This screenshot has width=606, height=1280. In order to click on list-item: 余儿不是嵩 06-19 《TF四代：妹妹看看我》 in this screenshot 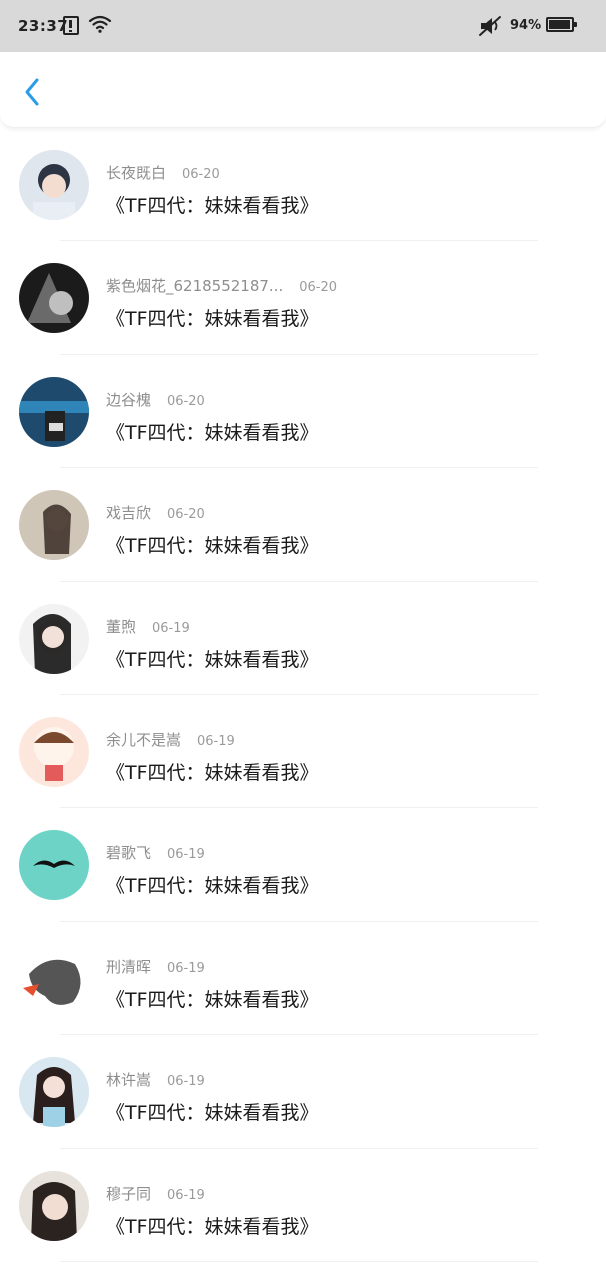, I will do `click(303, 752)`.